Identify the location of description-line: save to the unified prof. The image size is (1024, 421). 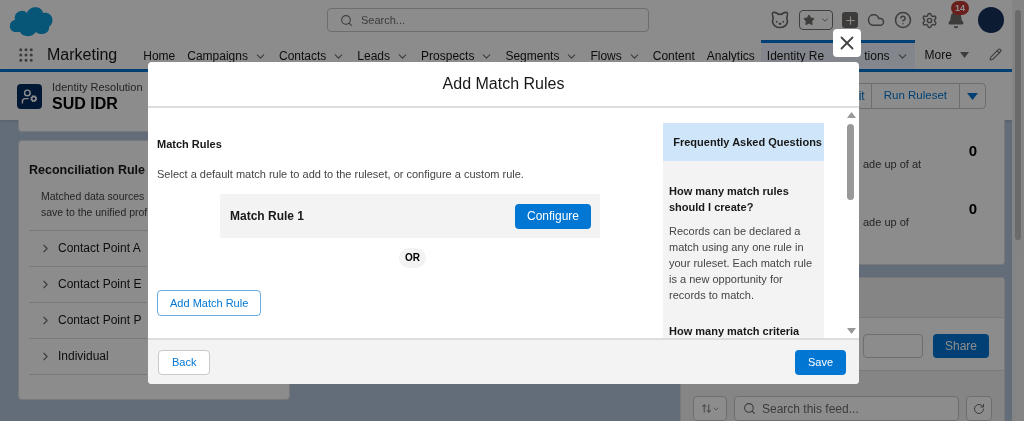
(94, 212).